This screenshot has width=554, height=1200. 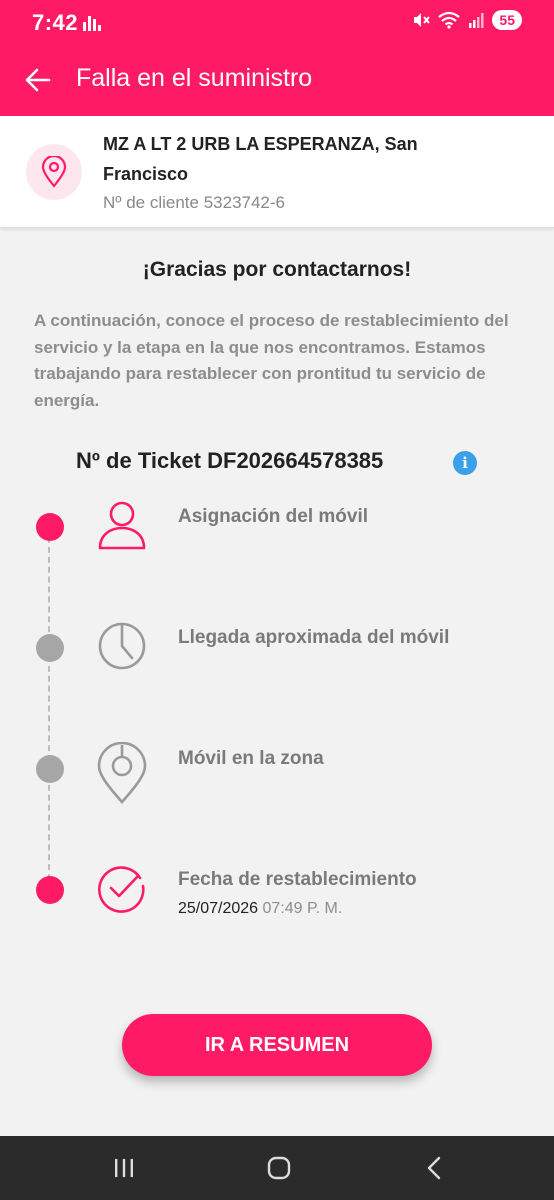 I want to click on info-button: i, so click(x=465, y=463).